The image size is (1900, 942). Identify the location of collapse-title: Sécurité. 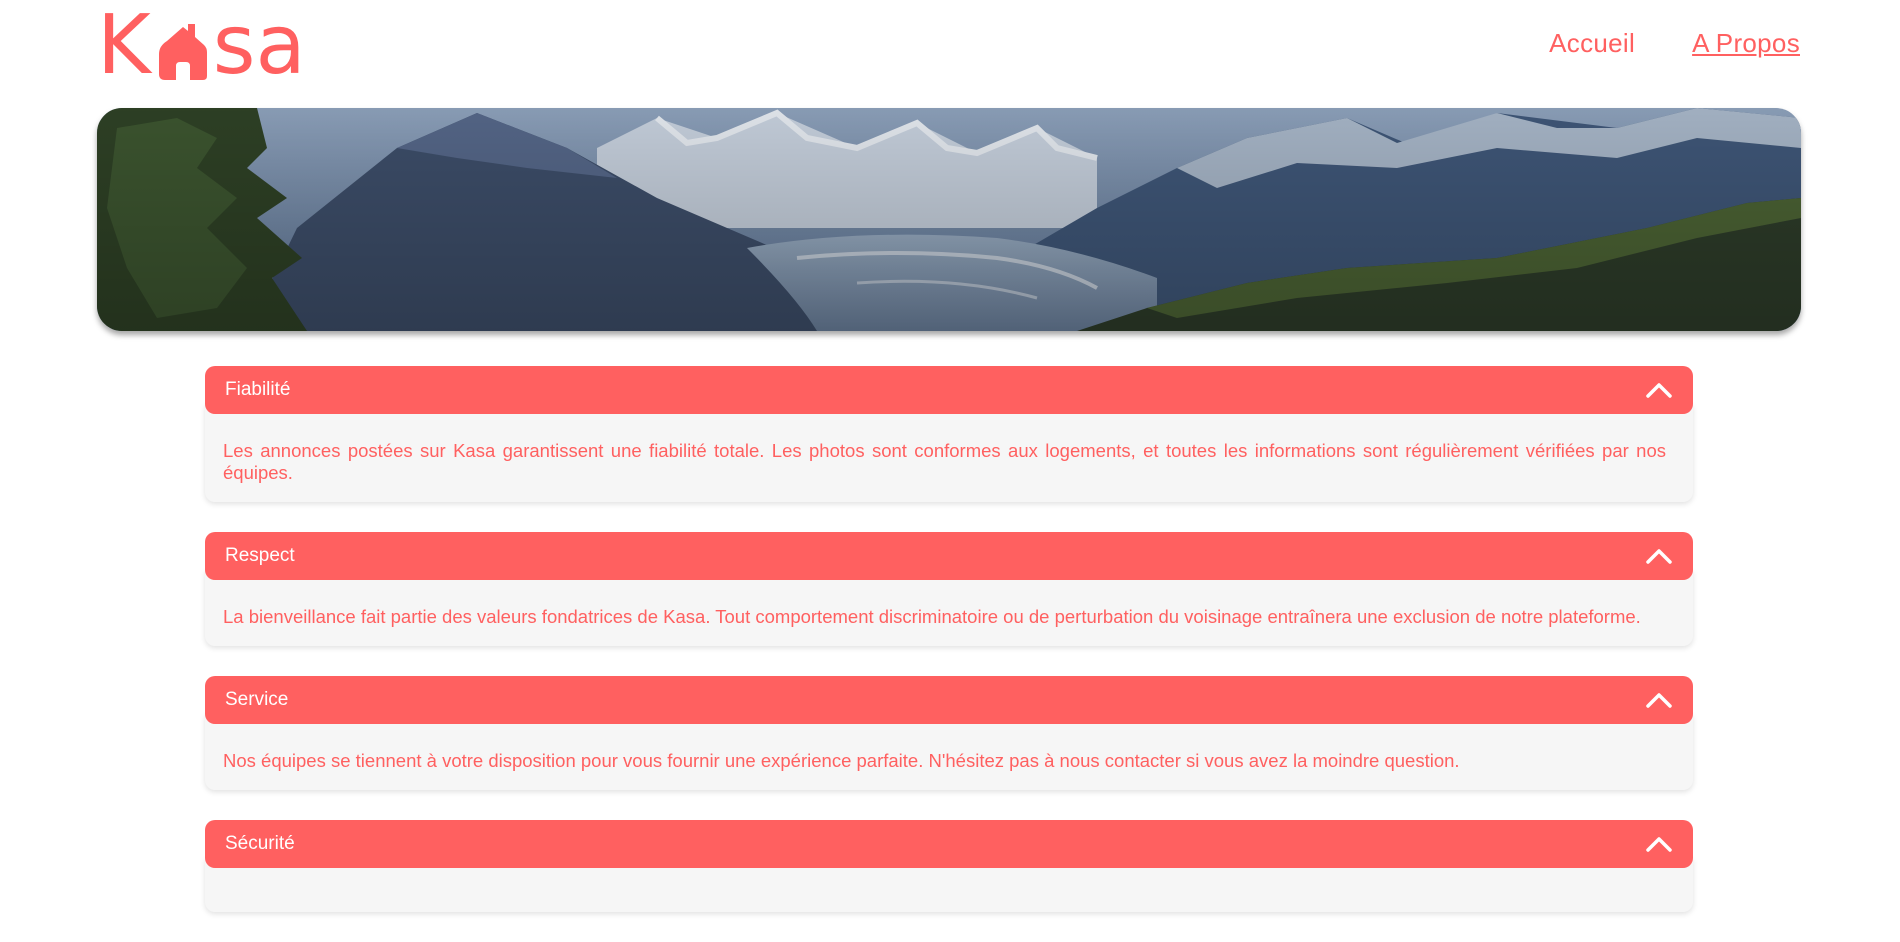
(260, 843).